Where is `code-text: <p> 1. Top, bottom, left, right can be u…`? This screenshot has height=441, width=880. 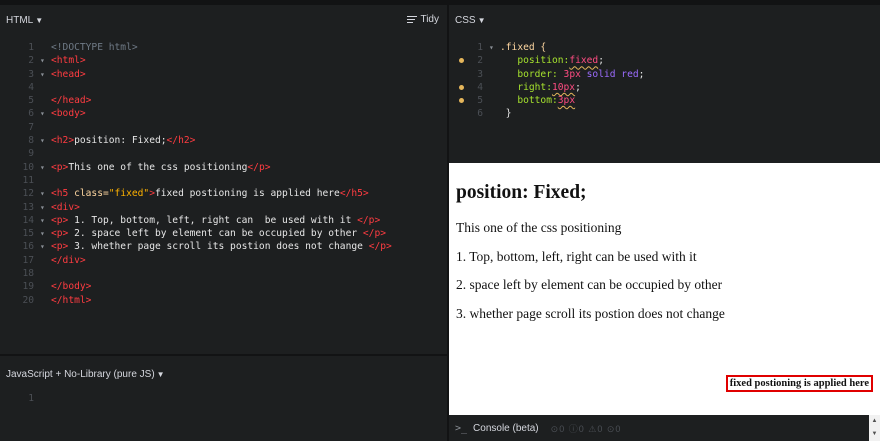 code-text: <p> 1. Top, bottom, left, right can be u… is located at coordinates (216, 220).